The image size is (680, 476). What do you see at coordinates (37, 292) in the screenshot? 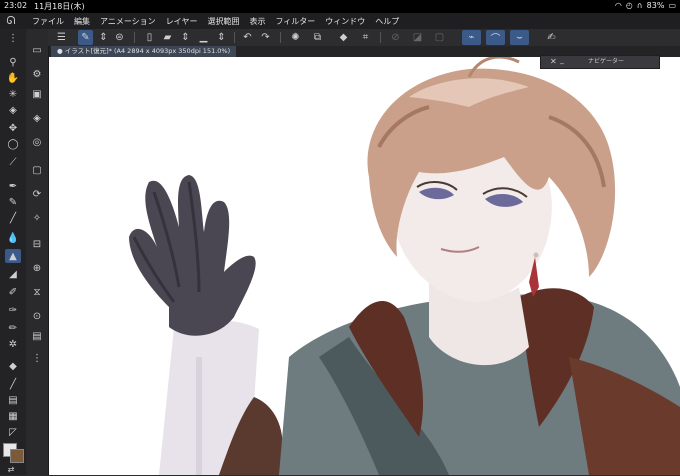
I see `history-icon: ⧖` at bounding box center [37, 292].